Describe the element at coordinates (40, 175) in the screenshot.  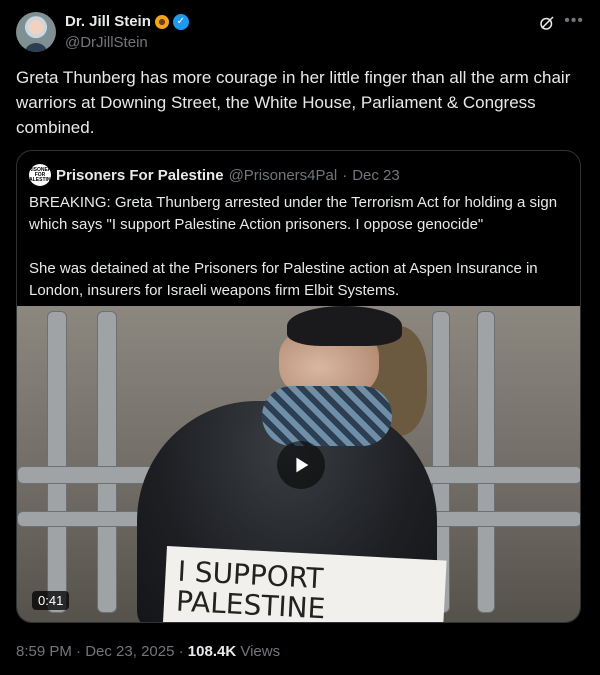
I see `quoted-author-avatar: PRISONERS FOR PALESTINE` at that location.